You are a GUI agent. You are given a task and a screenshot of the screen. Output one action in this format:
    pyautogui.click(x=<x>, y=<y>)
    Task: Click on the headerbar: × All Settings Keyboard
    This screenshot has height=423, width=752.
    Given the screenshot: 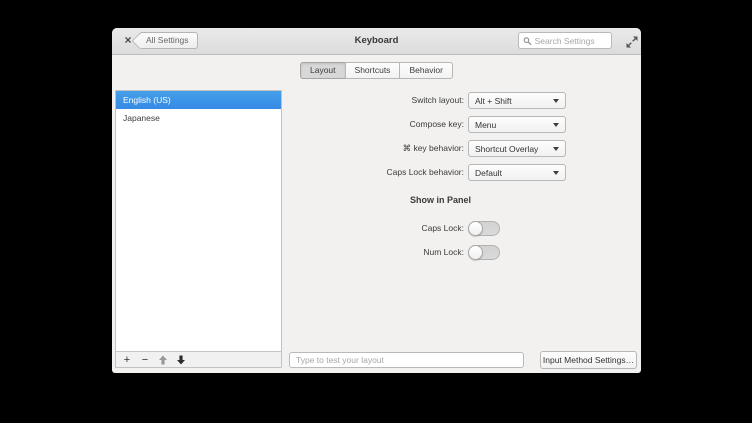 What is the action you would take?
    pyautogui.click(x=376, y=41)
    